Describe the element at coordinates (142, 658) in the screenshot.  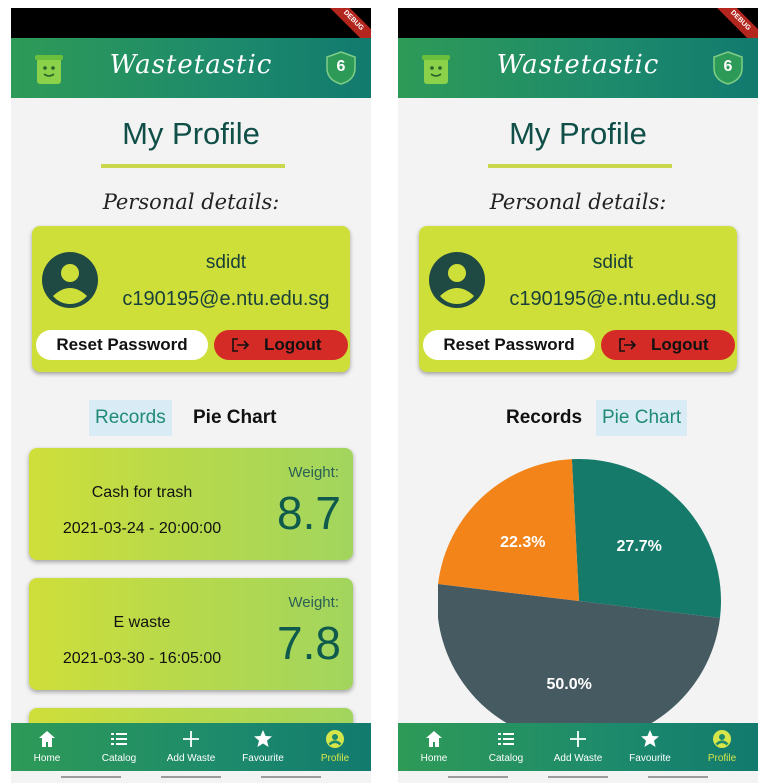
I see `record-date: 2021-03-30 - 16:05:00` at that location.